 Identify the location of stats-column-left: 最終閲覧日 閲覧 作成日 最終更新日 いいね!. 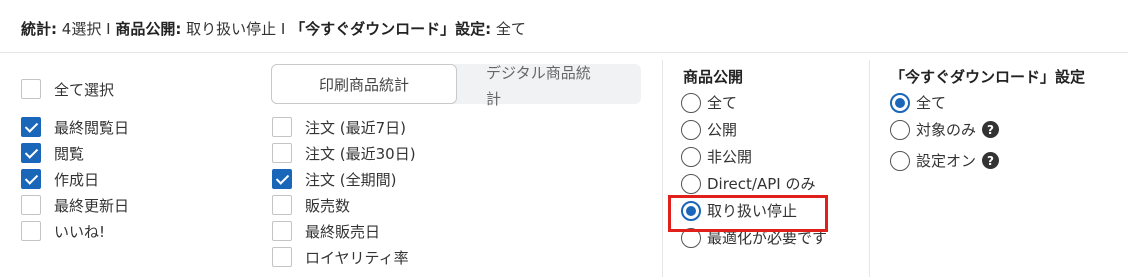
(75, 179).